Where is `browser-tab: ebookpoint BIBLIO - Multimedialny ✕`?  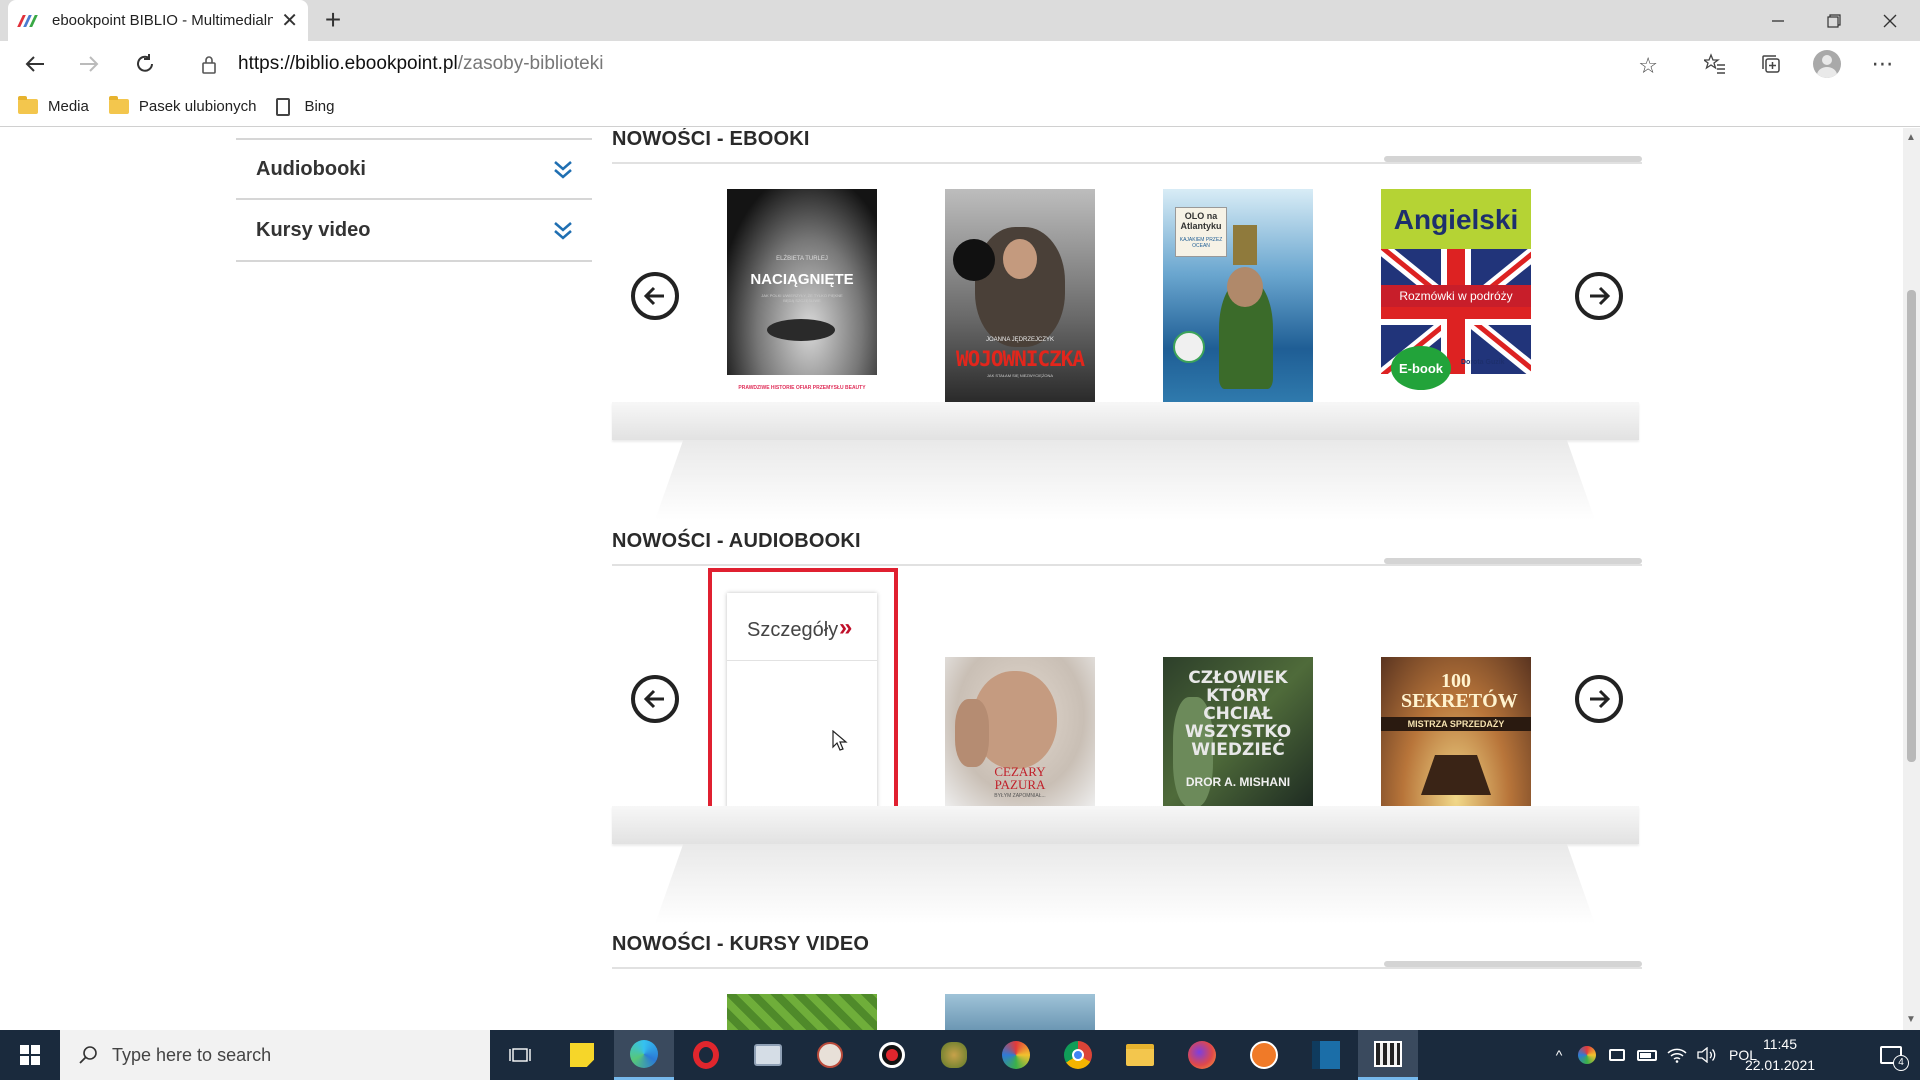 browser-tab: ebookpoint BIBLIO - Multimedialny ✕ is located at coordinates (158, 20).